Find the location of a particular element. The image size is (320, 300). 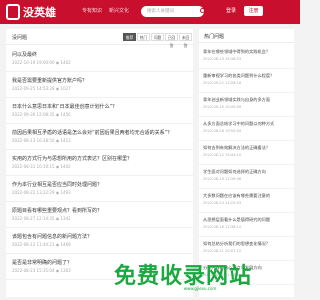

hot-question-title: 学生面对问题如何选择的正确方向 is located at coordinates (234, 172).